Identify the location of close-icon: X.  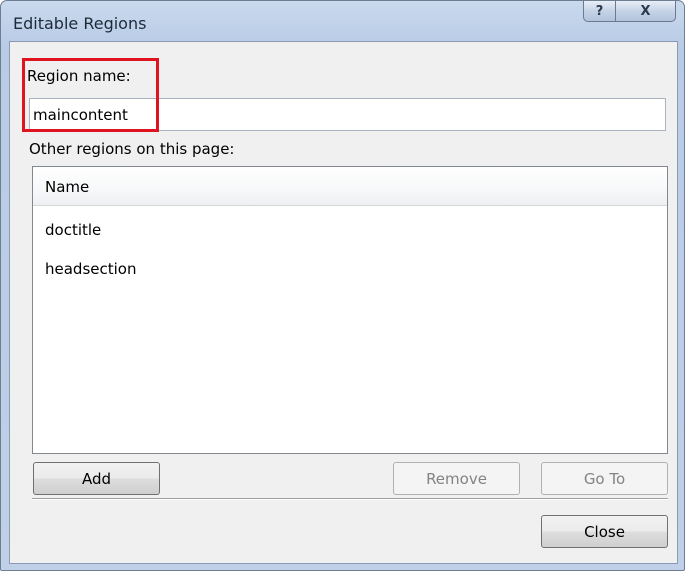
(645, 11).